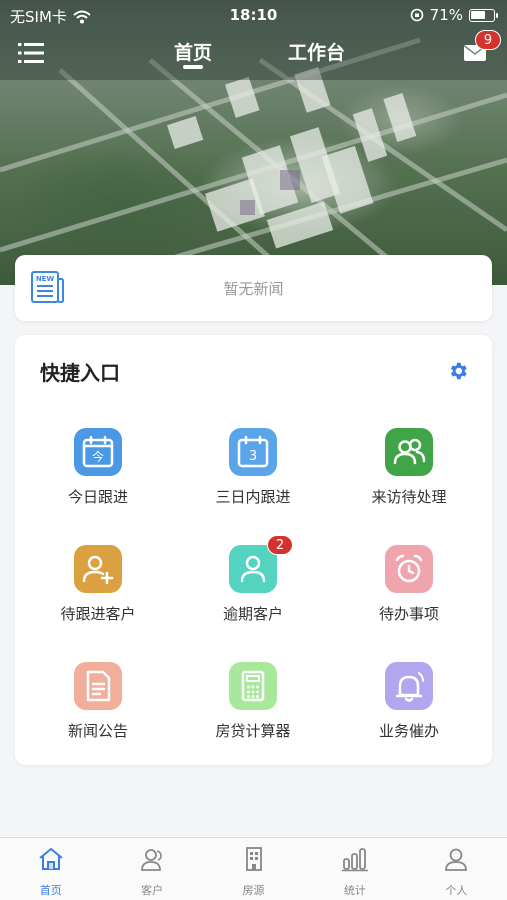  Describe the element at coordinates (408, 614) in the screenshot. I see `item-label: 待办事项` at that location.